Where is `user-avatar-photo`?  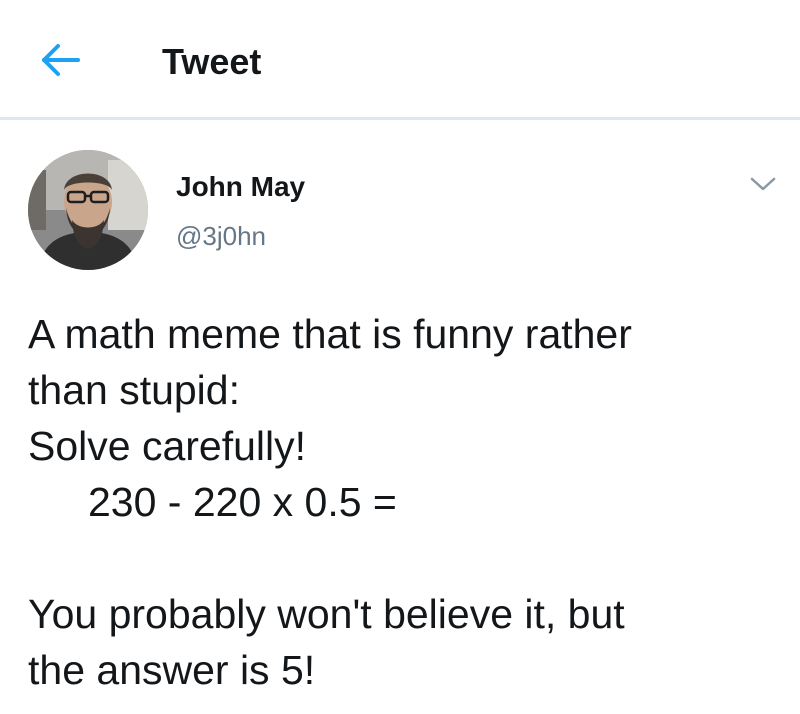 user-avatar-photo is located at coordinates (88, 210).